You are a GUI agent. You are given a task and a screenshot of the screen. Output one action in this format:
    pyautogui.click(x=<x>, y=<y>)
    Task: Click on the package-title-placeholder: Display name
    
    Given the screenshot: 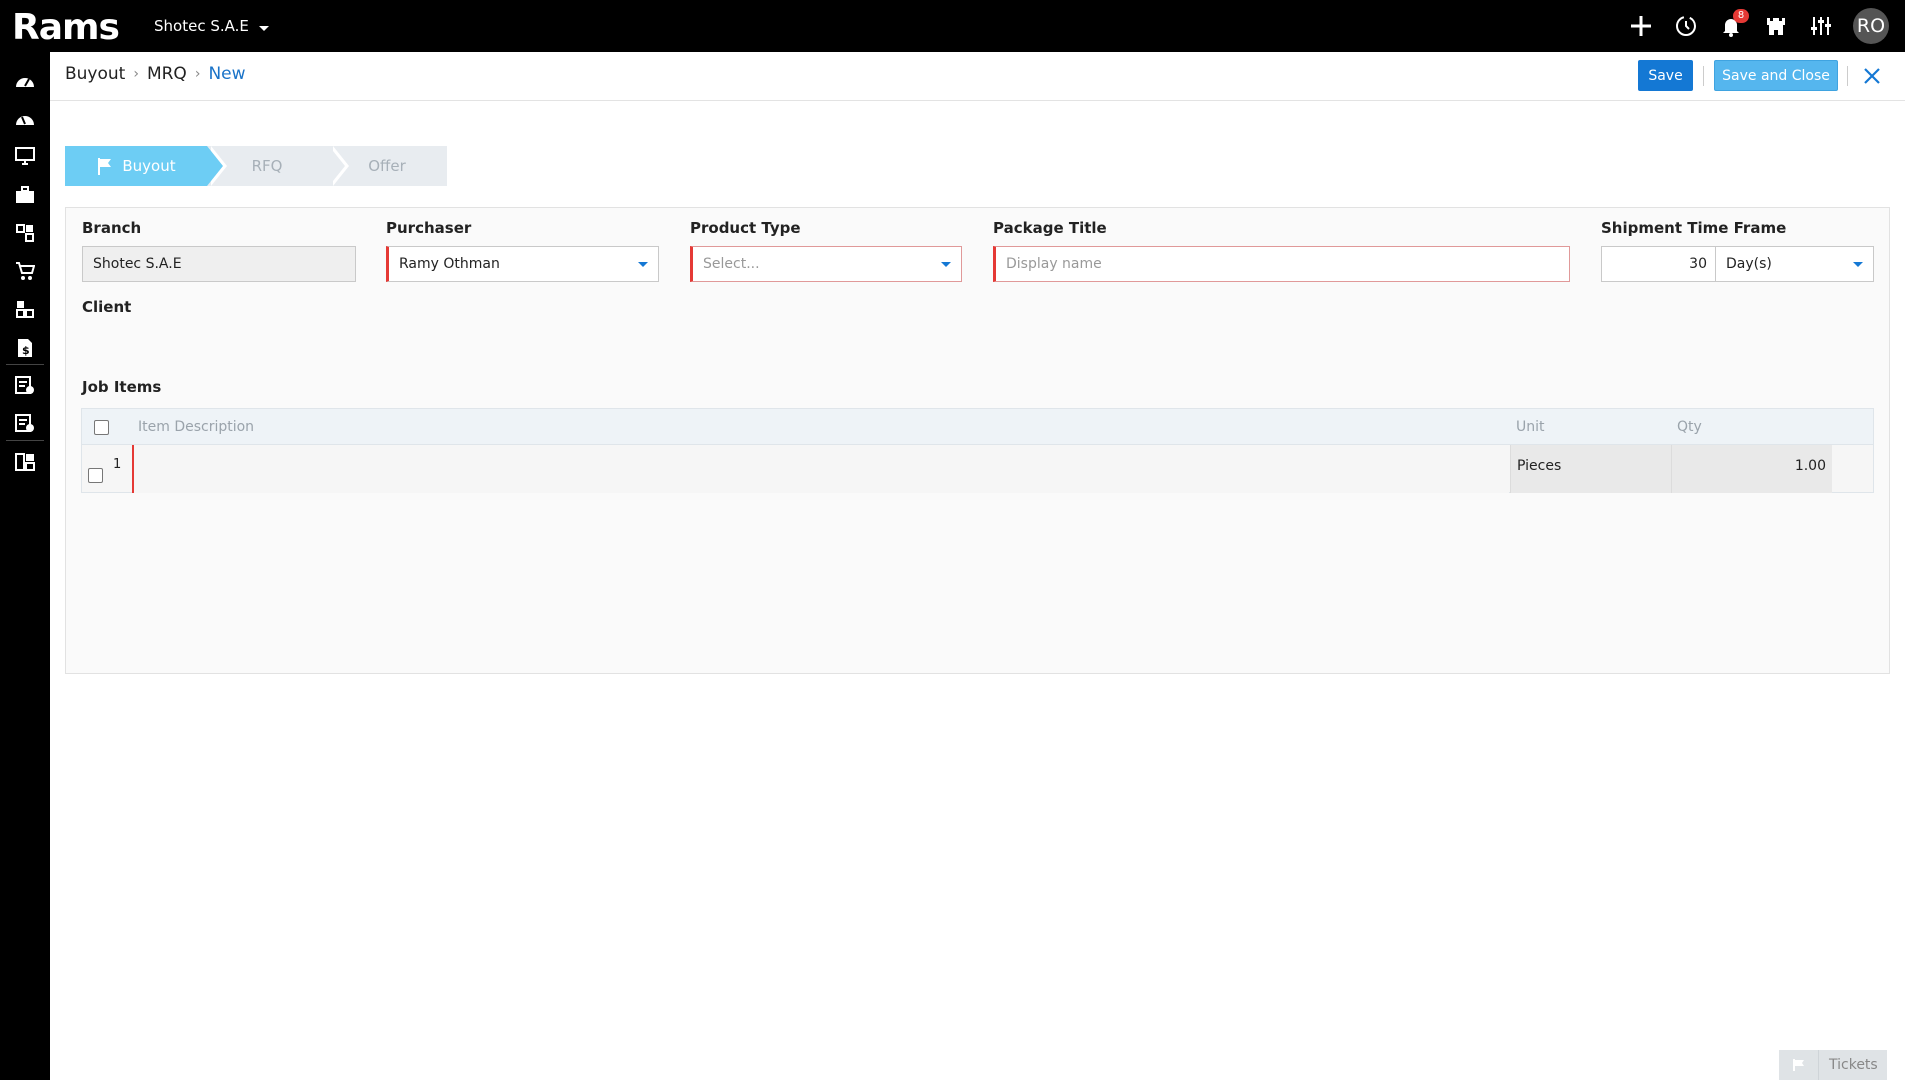 What is the action you would take?
    pyautogui.click(x=1054, y=264)
    